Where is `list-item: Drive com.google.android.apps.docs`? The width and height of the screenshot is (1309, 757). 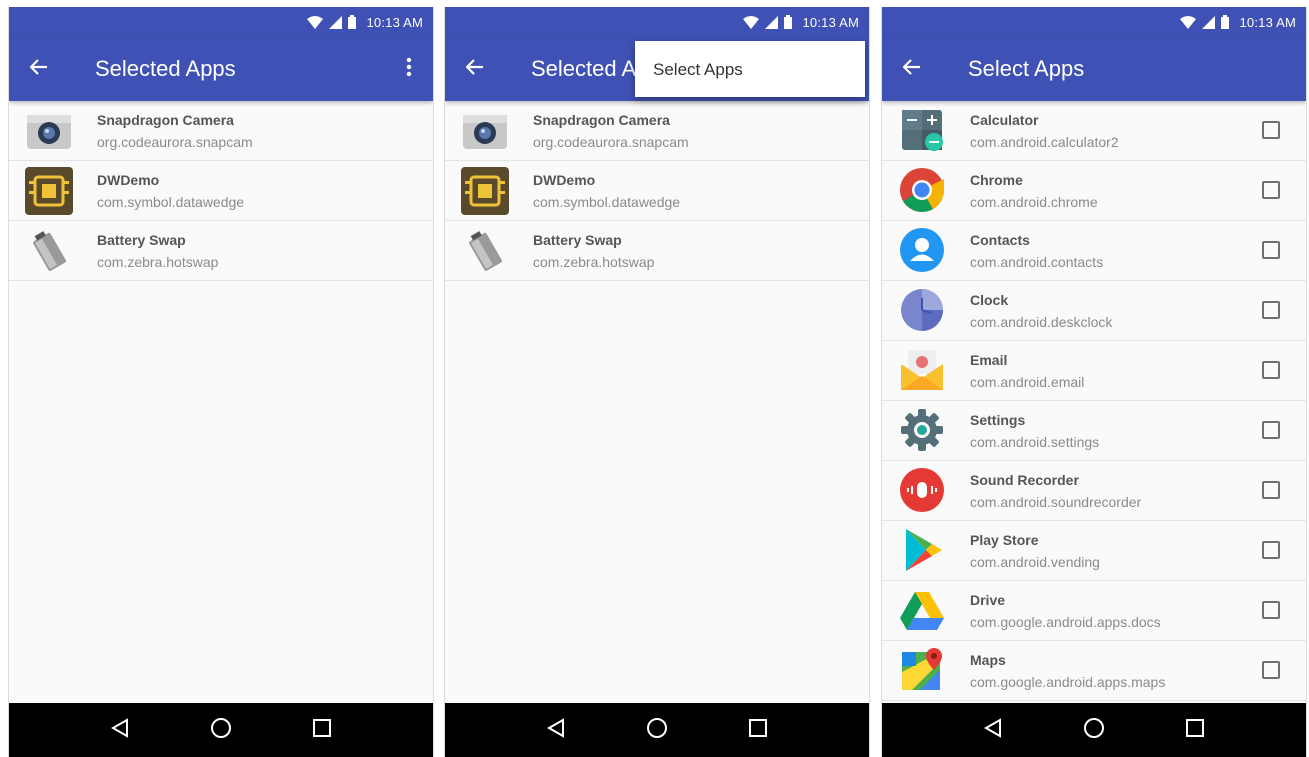
list-item: Drive com.google.android.apps.docs is located at coordinates (1094, 611).